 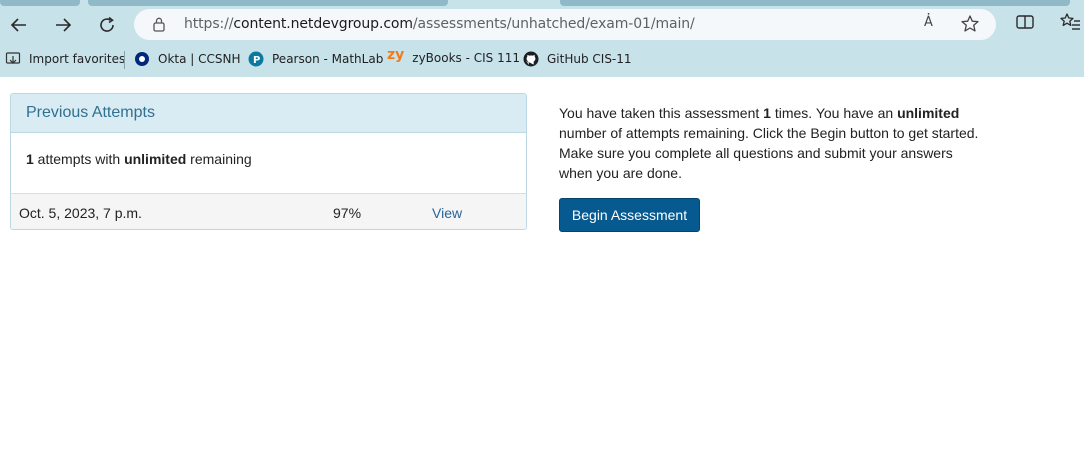 What do you see at coordinates (970, 26) in the screenshot?
I see `add-favorite-star-icon` at bounding box center [970, 26].